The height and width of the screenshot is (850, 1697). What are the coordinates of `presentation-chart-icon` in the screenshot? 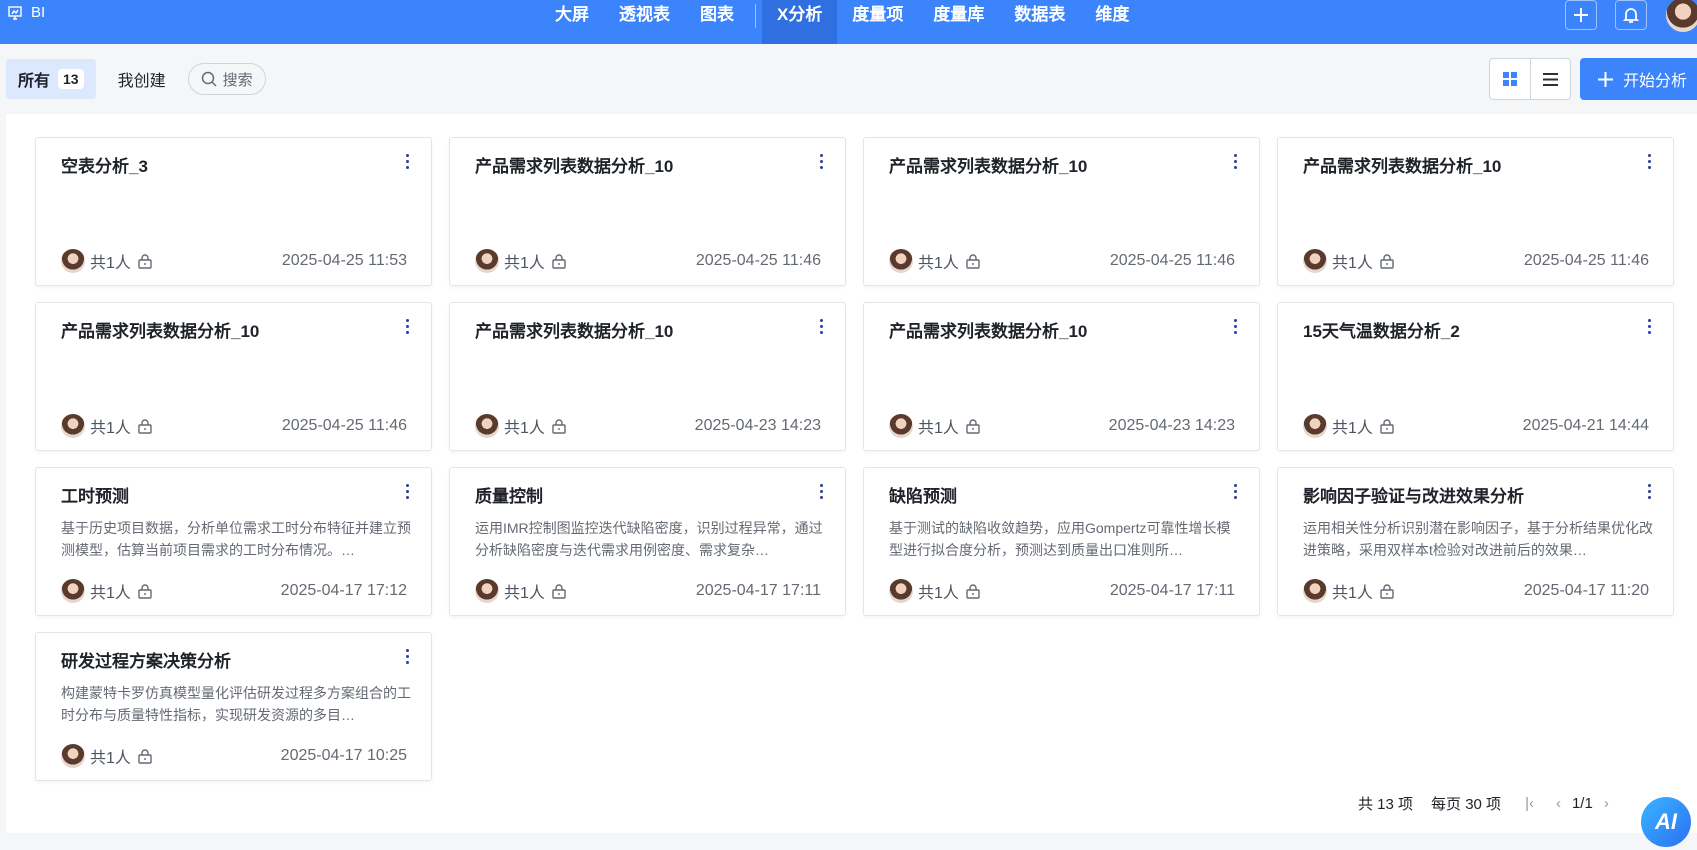 It's located at (15, 12).